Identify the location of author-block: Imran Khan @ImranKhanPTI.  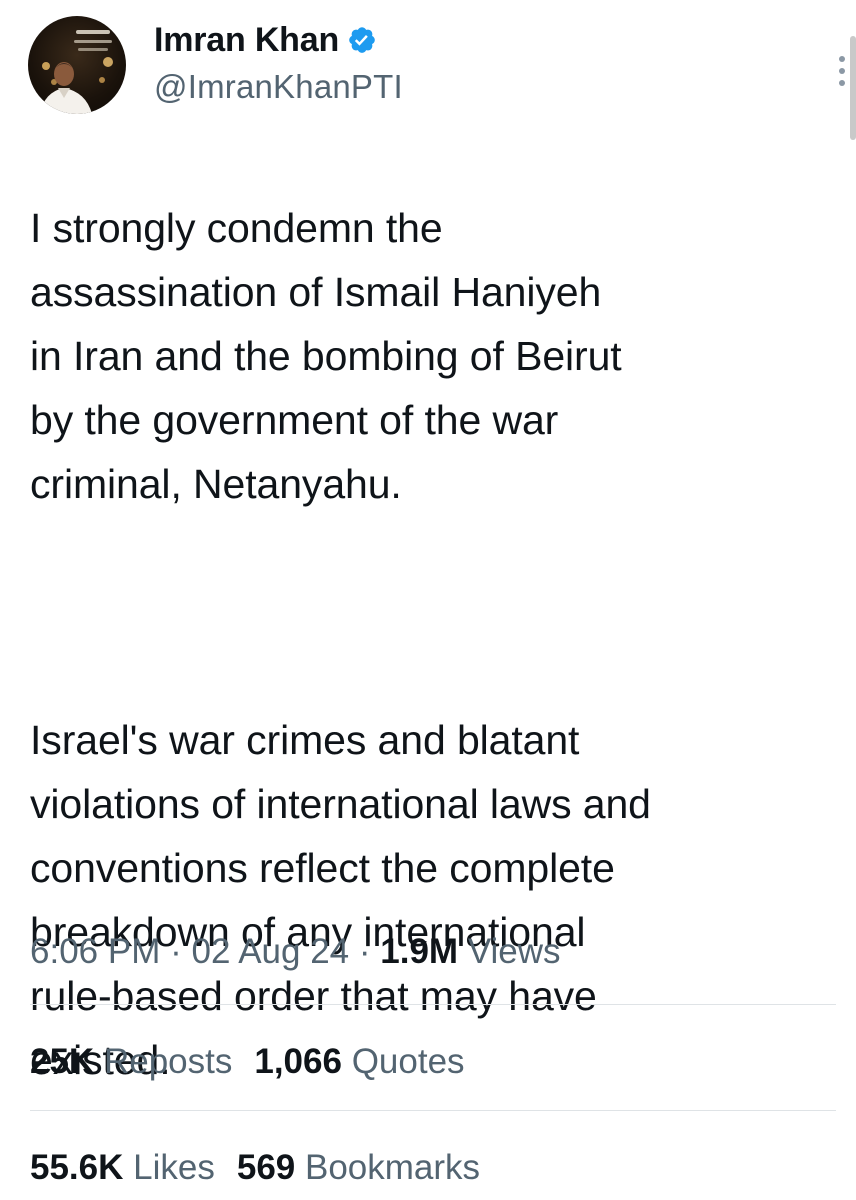
(278, 62).